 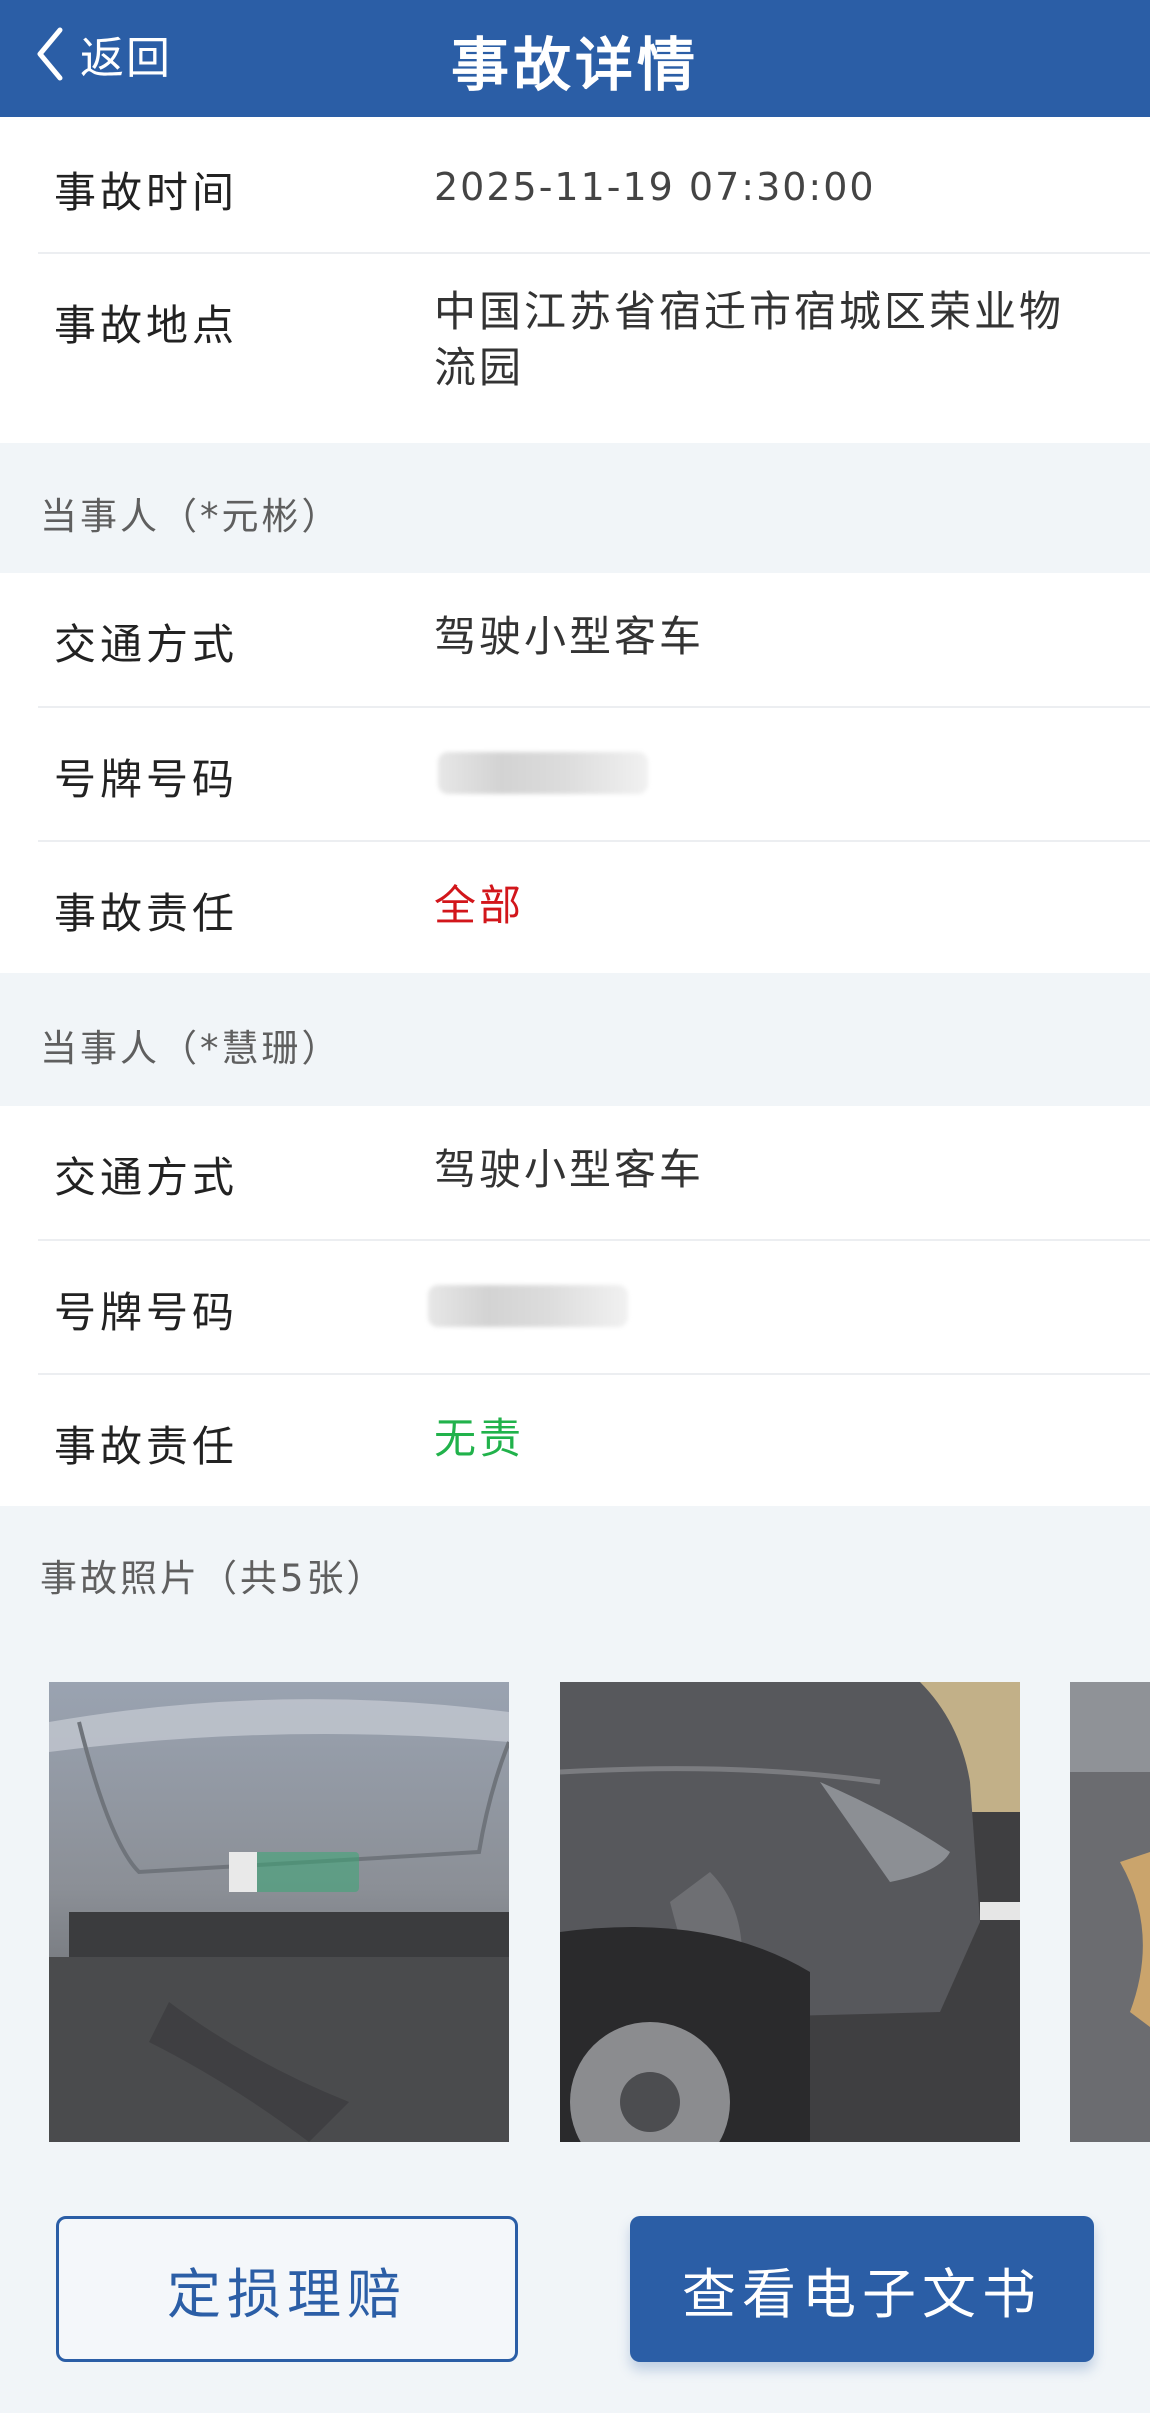 I want to click on accident-place-row: 事故地点 中国江苏省宿迁市宿城区荣业物流园, so click(x=594, y=348).